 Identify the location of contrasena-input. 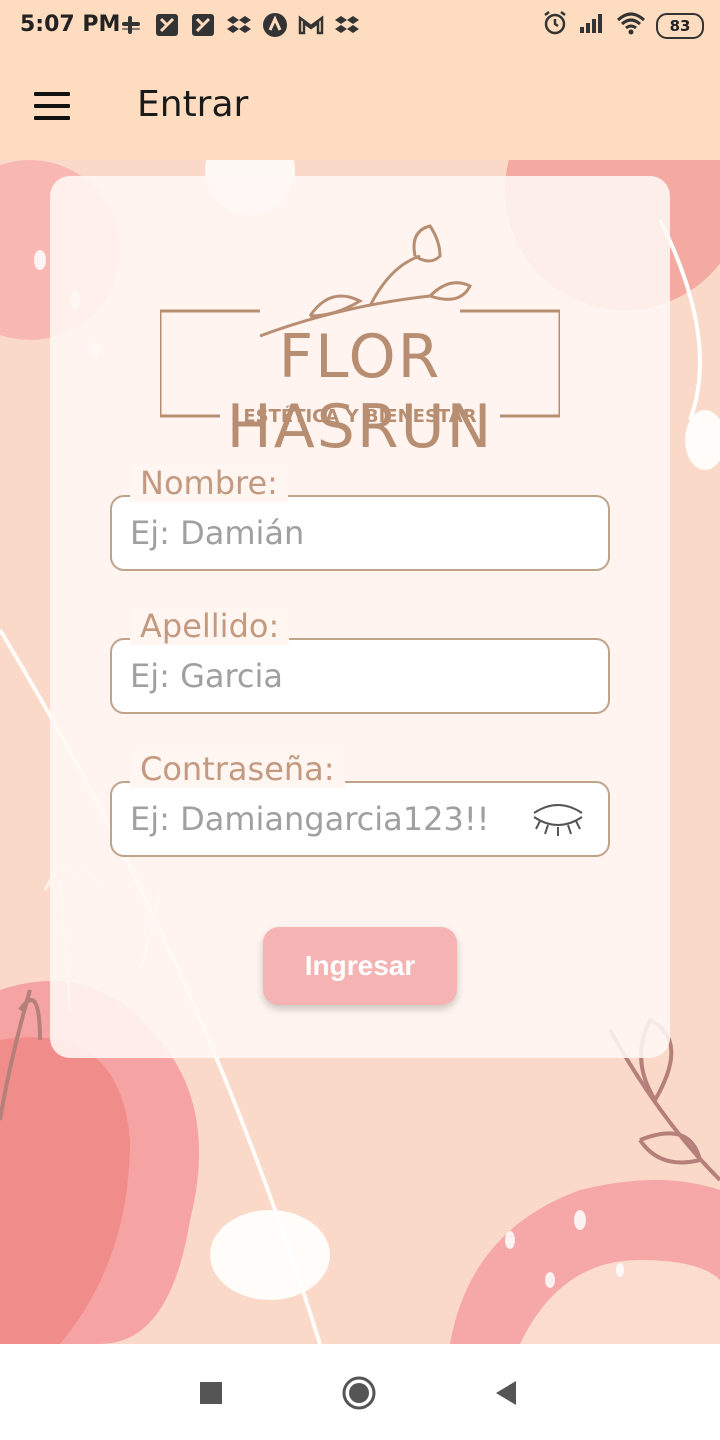
(320, 819).